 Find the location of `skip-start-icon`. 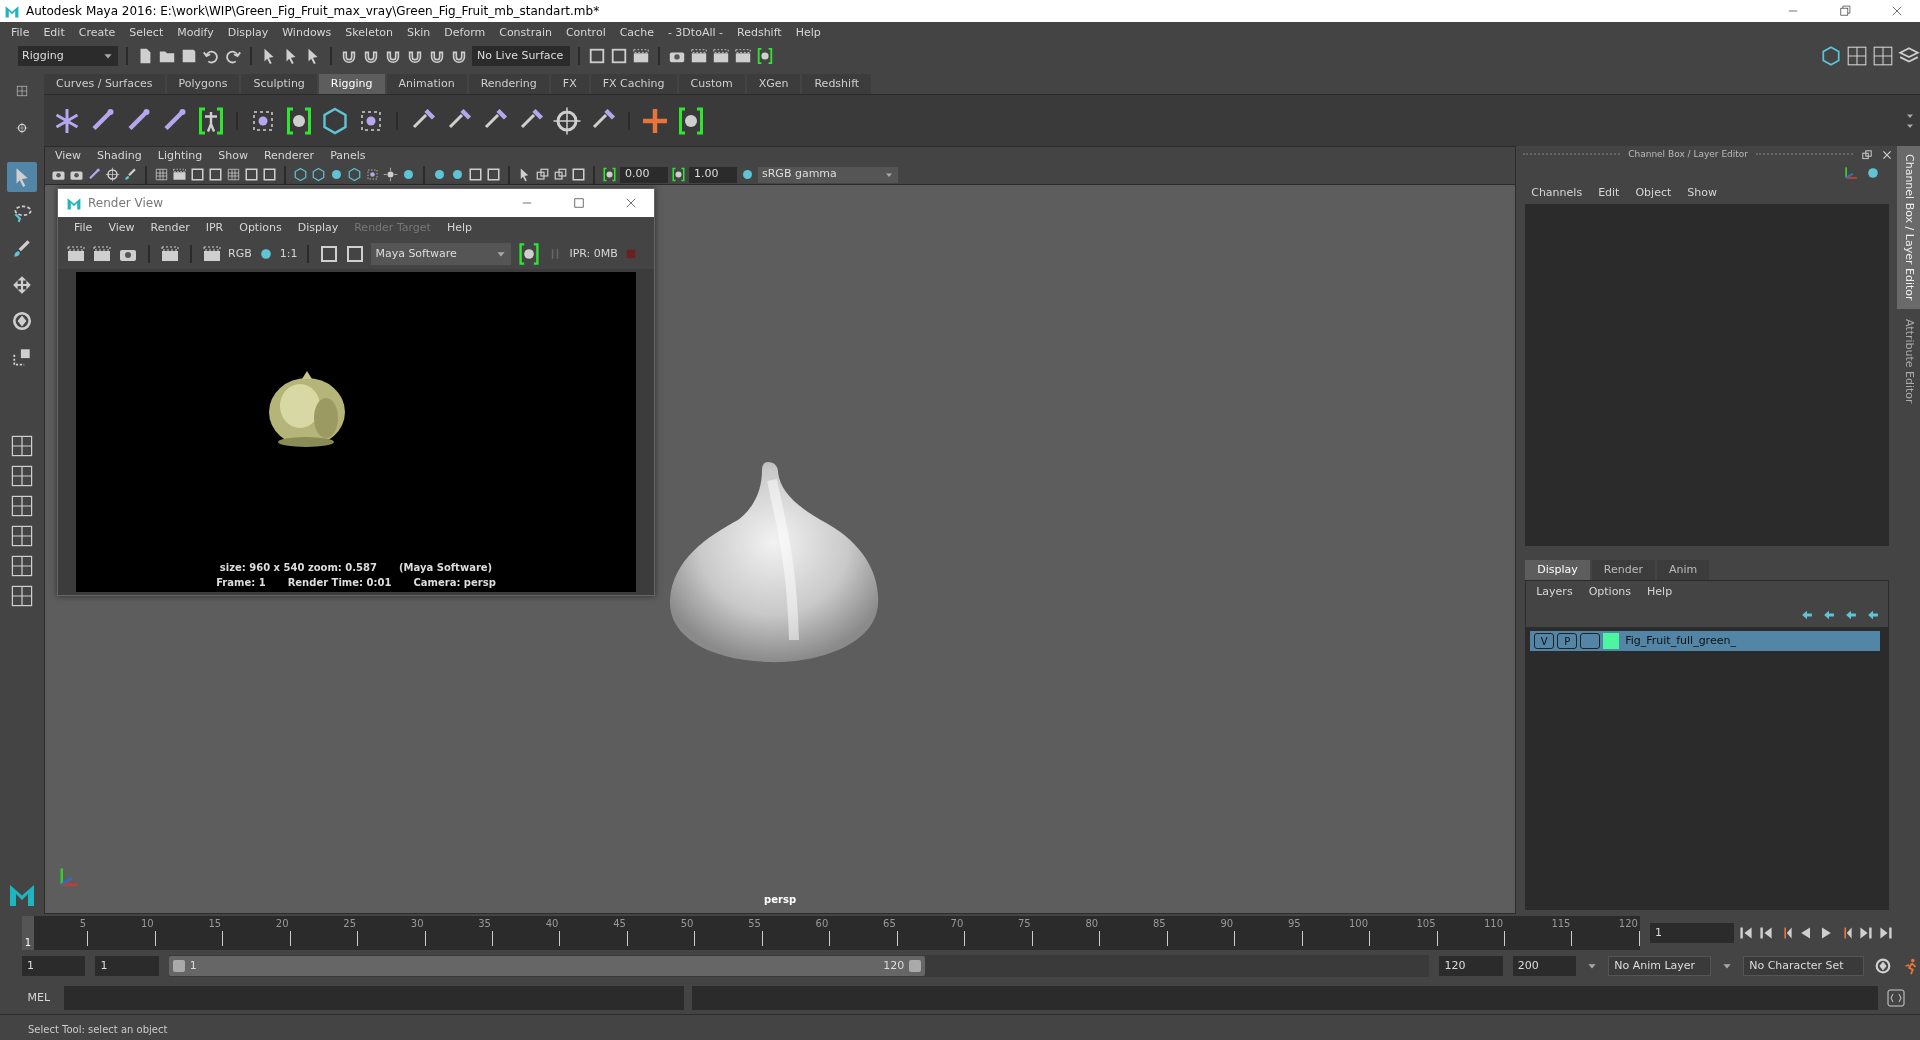

skip-start-icon is located at coordinates (1746, 933).